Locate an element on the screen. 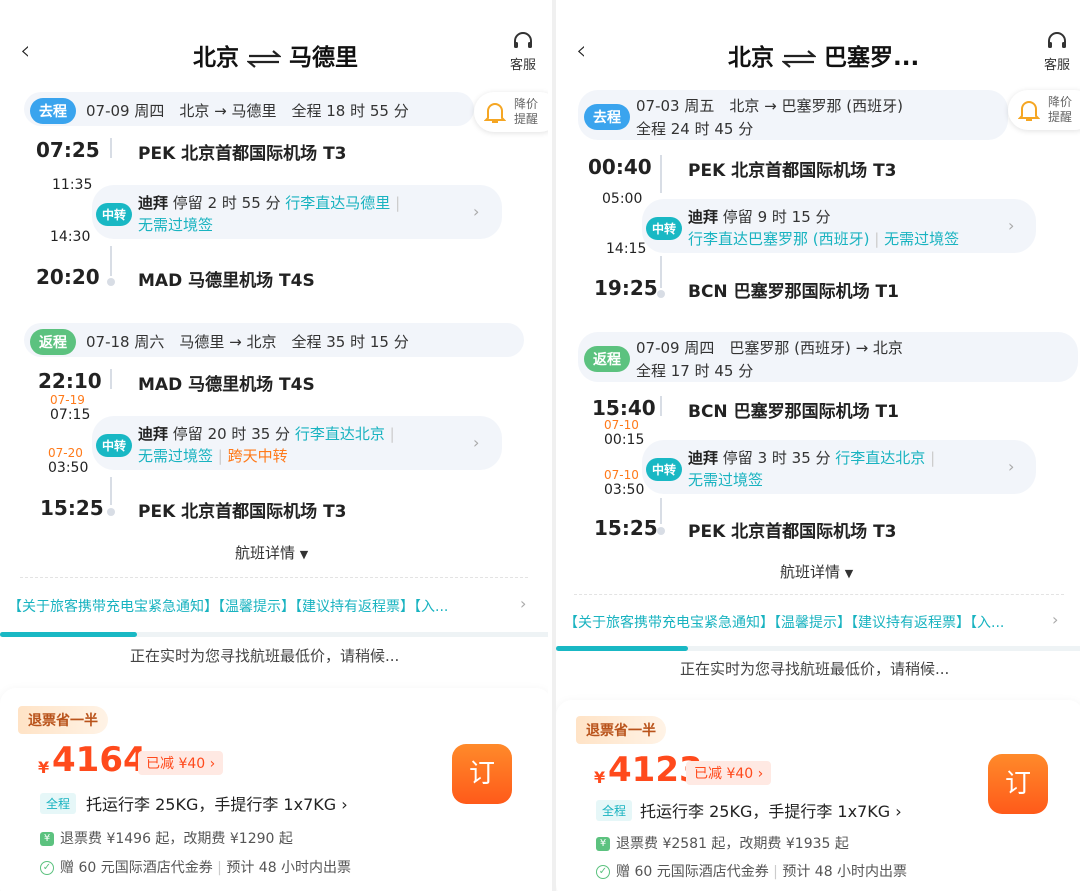  luggage-through: 行李直达巴塞罗那 (西班牙) is located at coordinates (779, 239).